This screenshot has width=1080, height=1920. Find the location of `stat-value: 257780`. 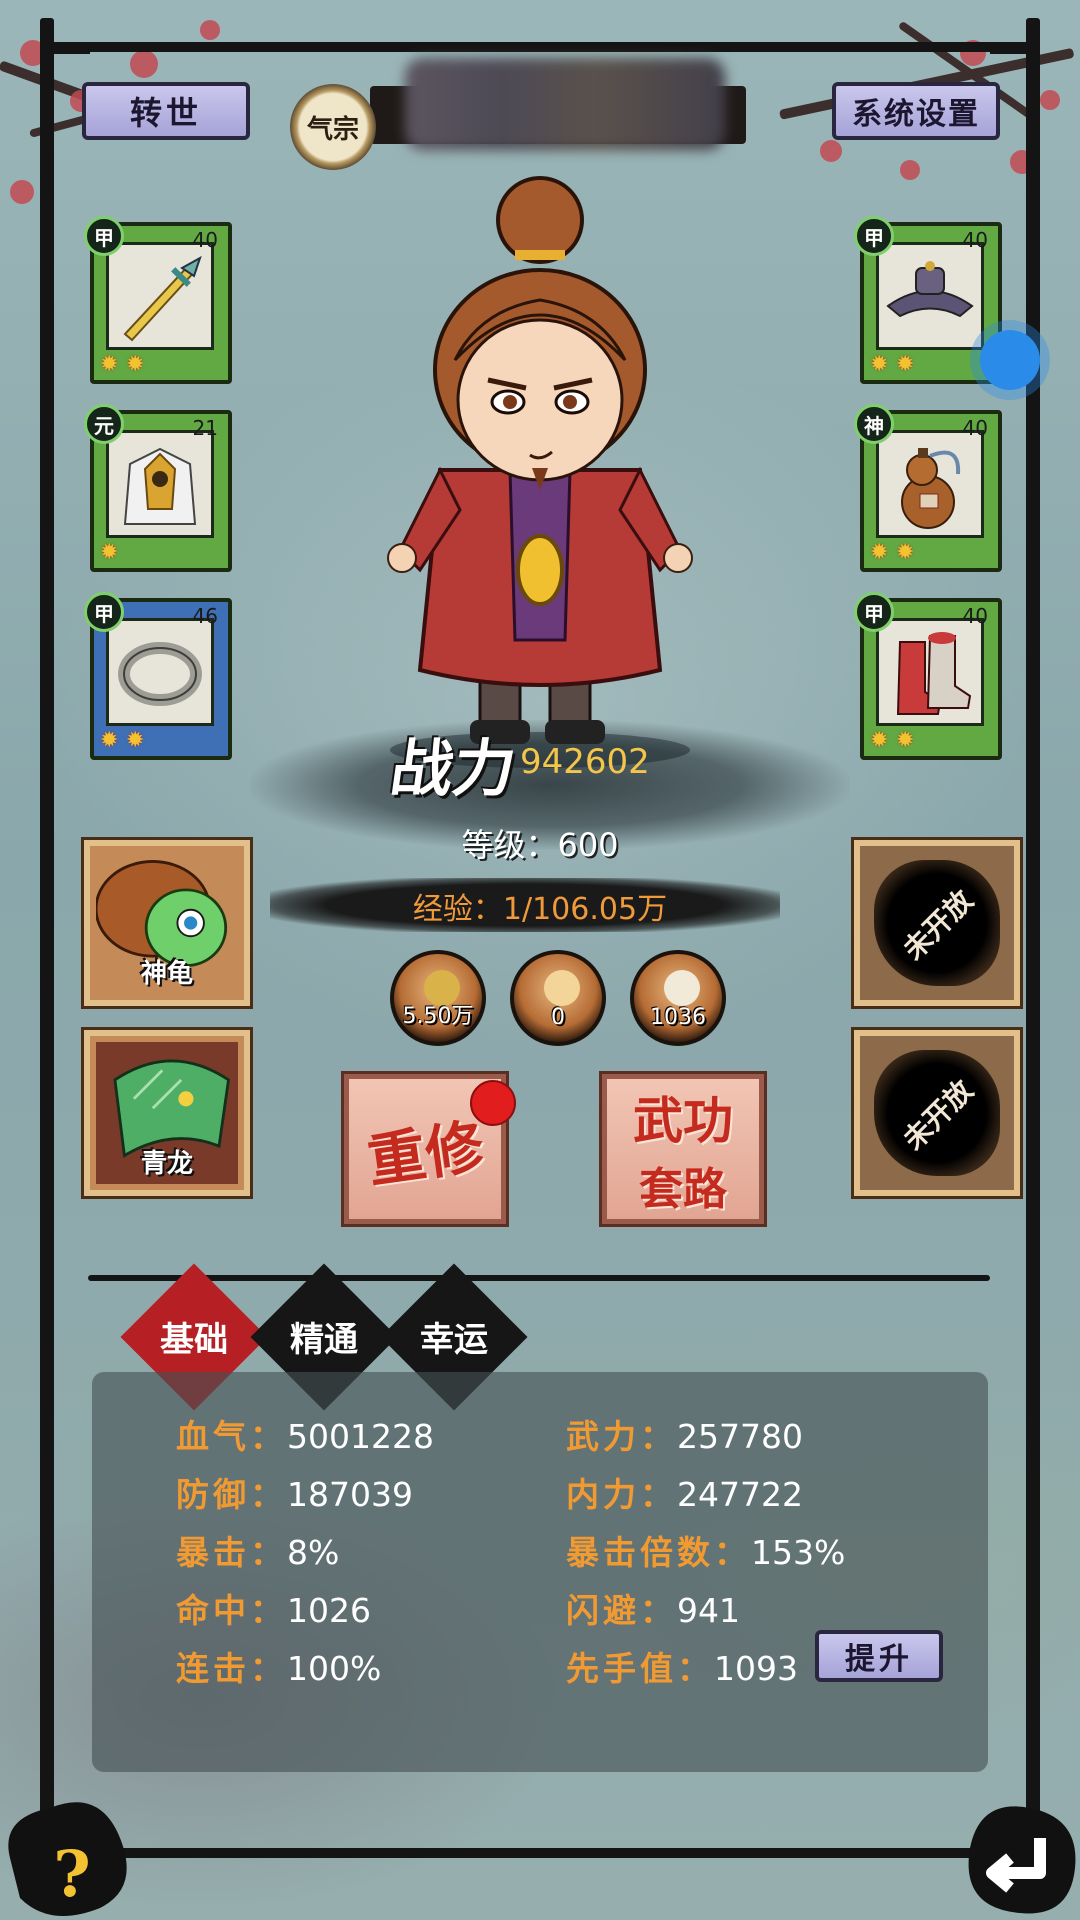

stat-value: 257780 is located at coordinates (740, 1436).